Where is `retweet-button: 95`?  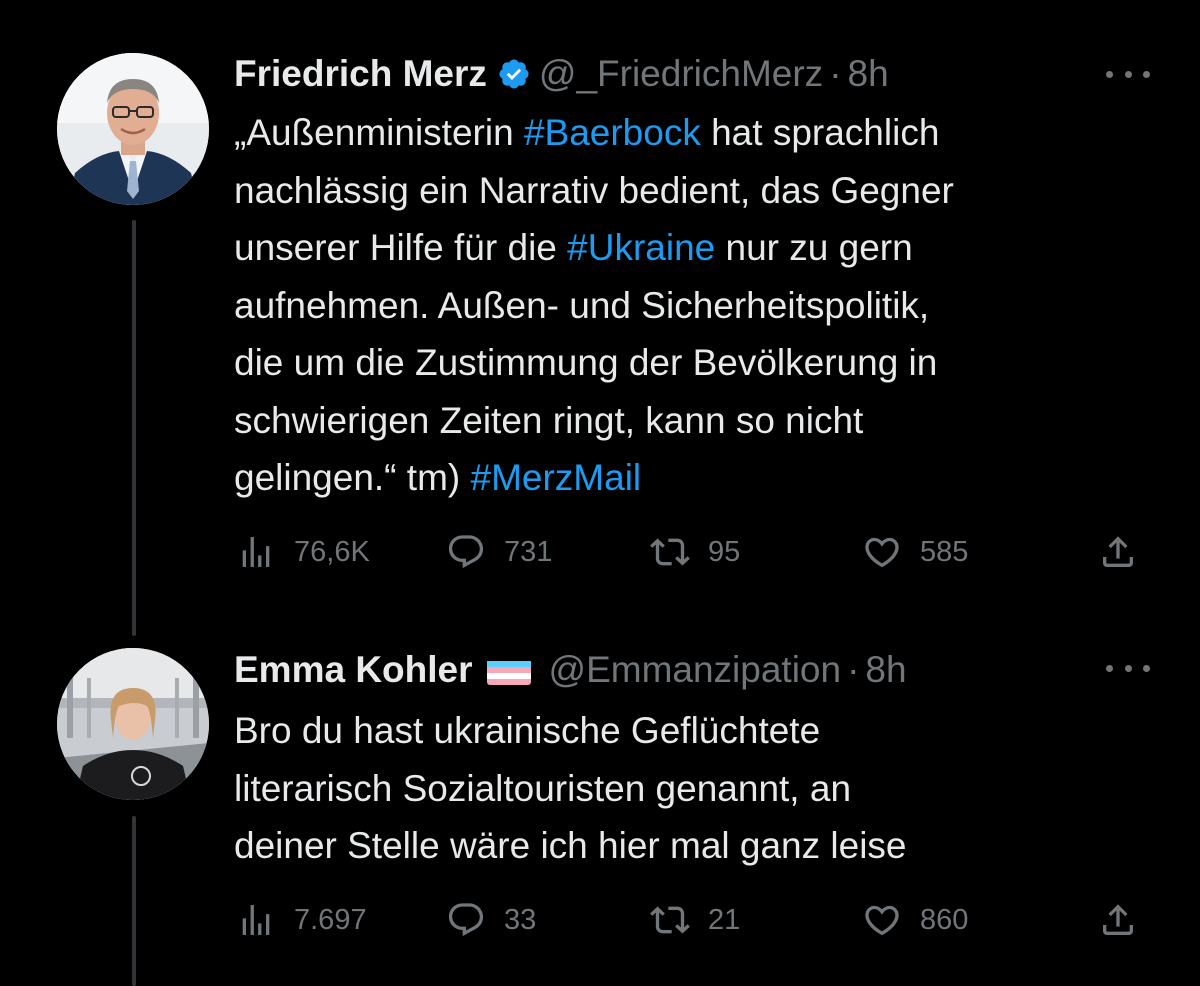
retweet-button: 95 is located at coordinates (695, 552).